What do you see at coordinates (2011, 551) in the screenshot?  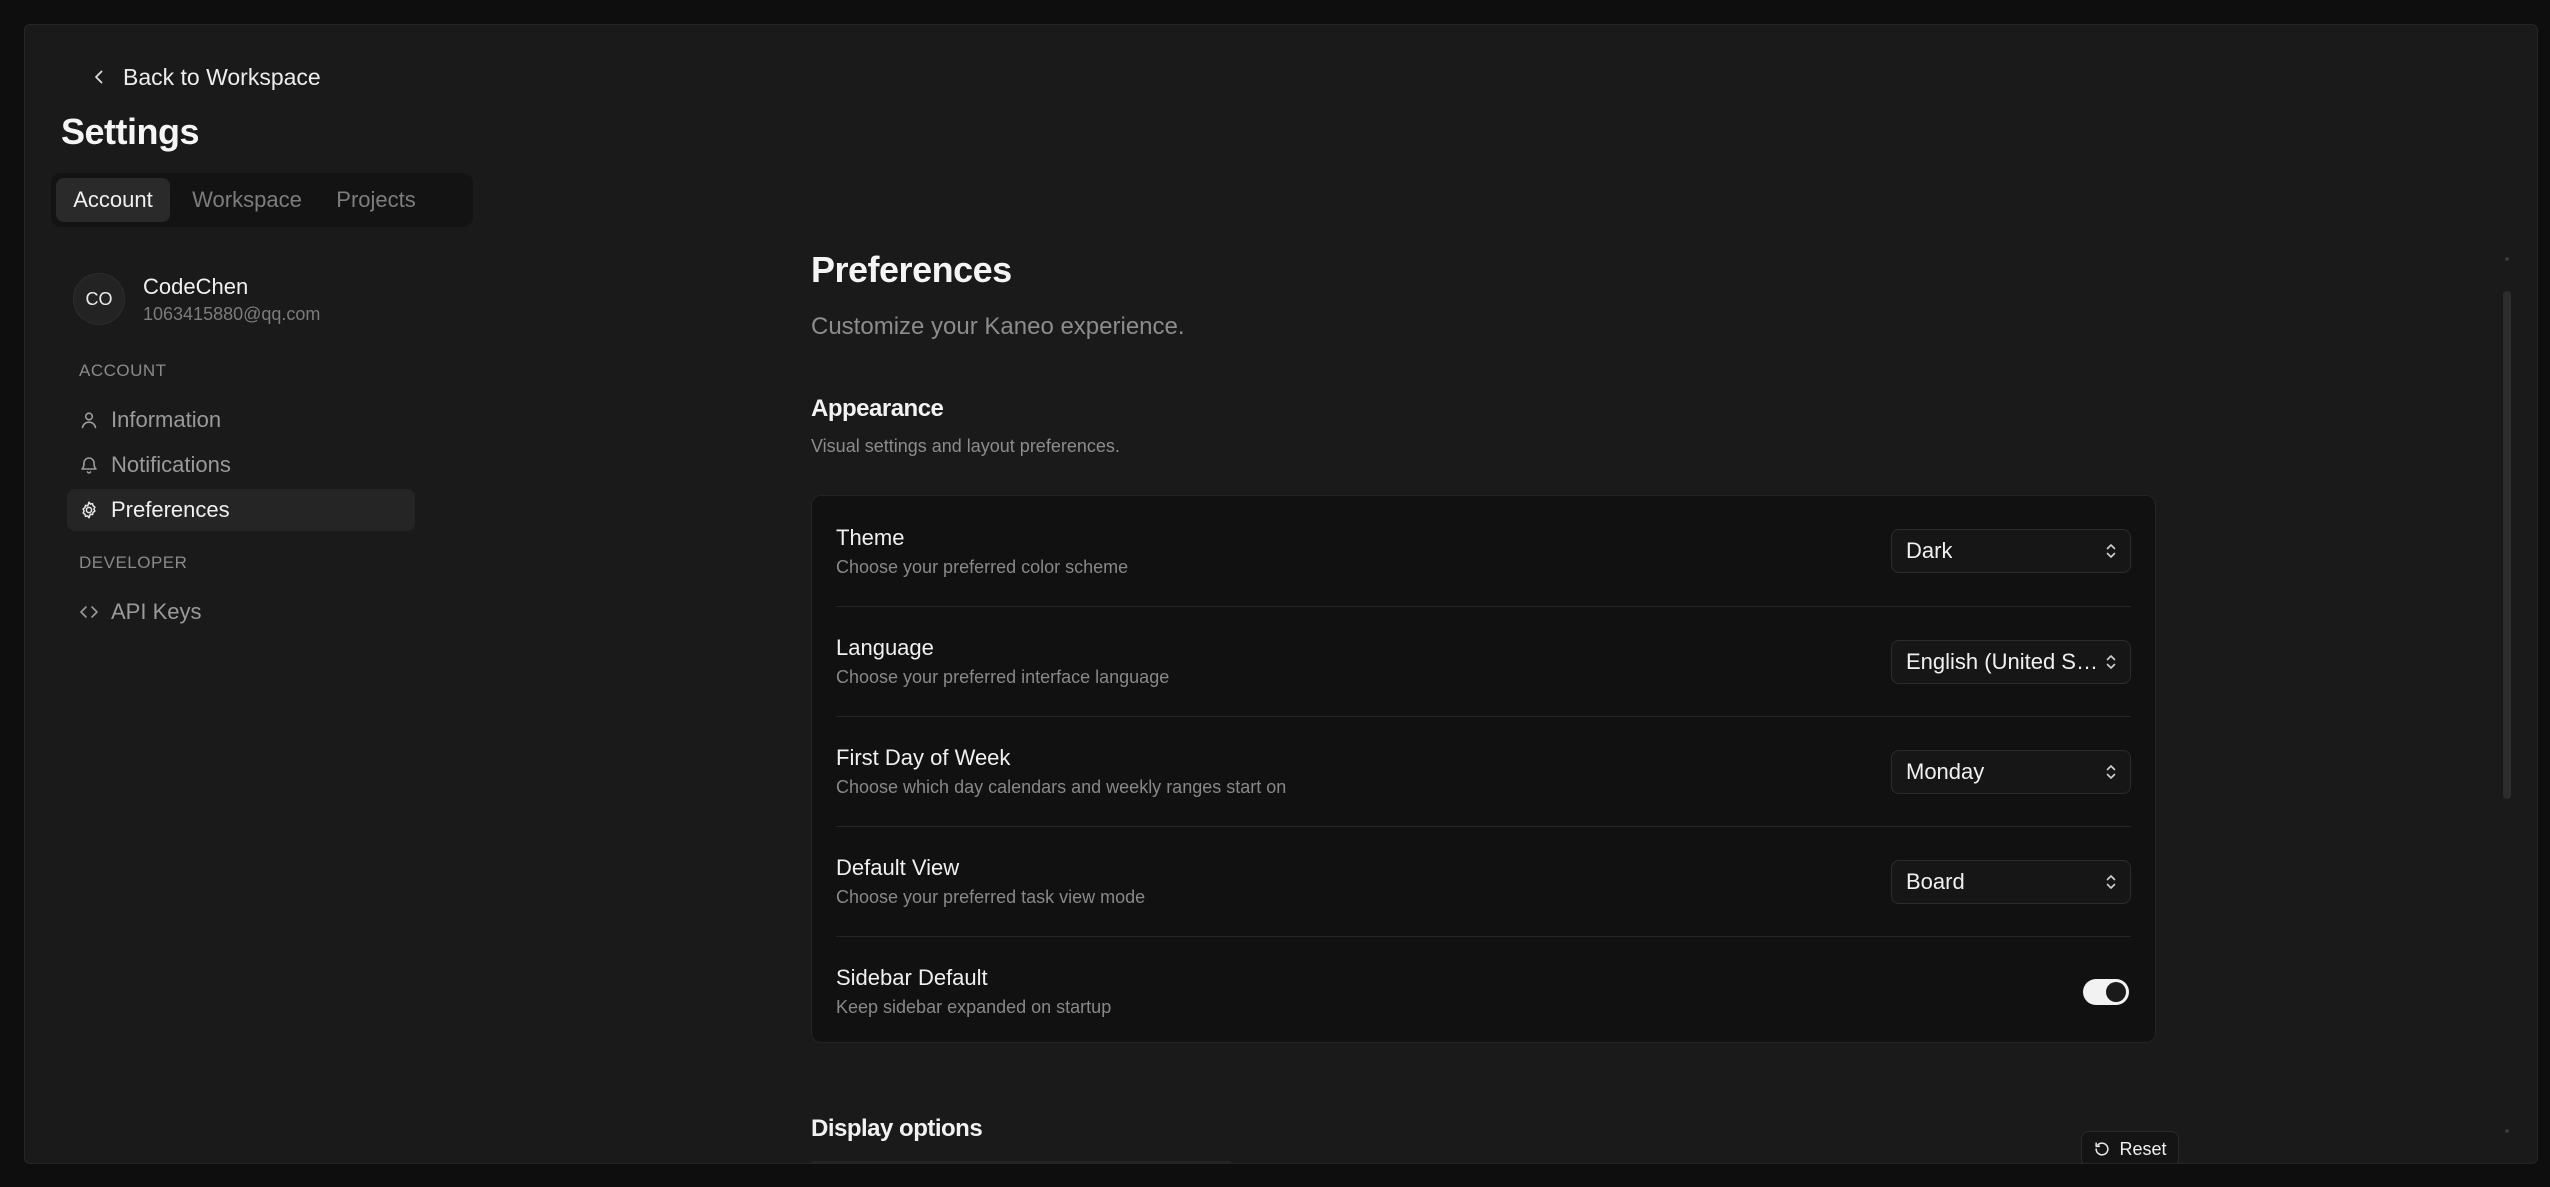 I see `theme-select: Dark` at bounding box center [2011, 551].